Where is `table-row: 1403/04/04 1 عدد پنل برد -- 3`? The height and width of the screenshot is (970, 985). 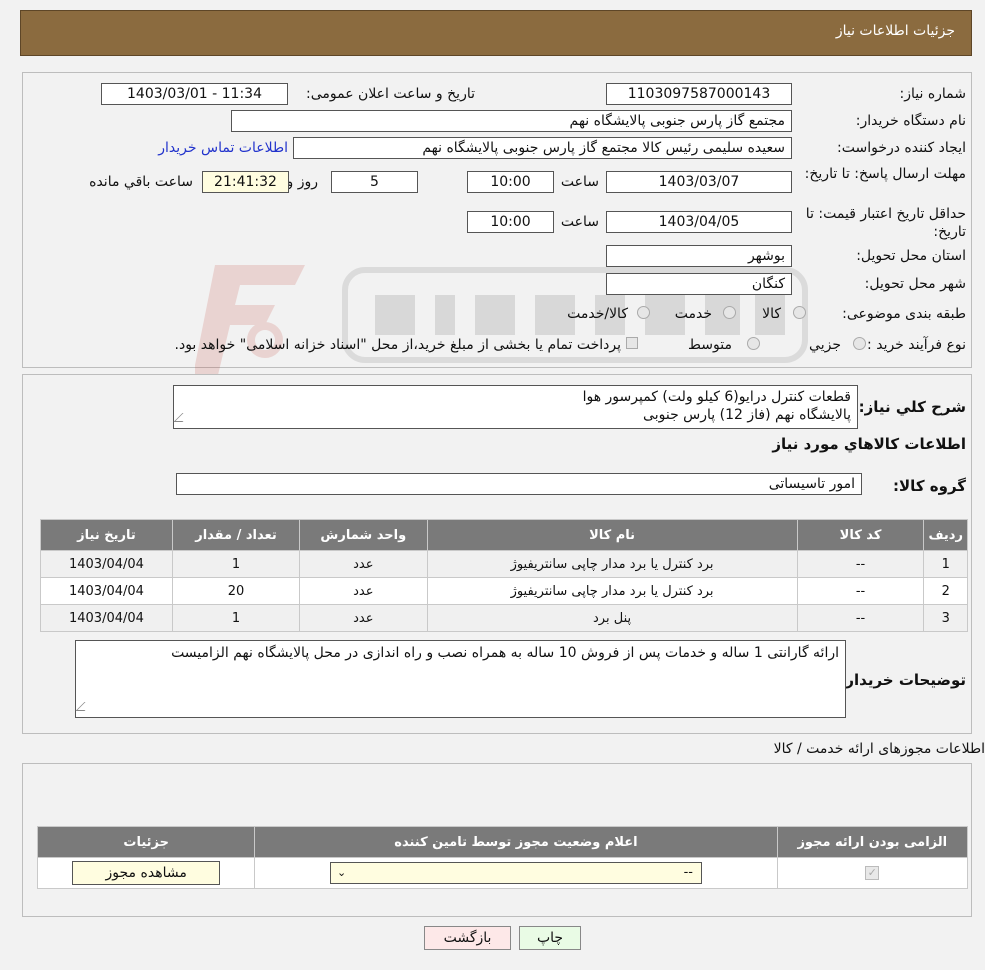 table-row: 1403/04/04 1 عدد پنل برد -- 3 is located at coordinates (504, 618).